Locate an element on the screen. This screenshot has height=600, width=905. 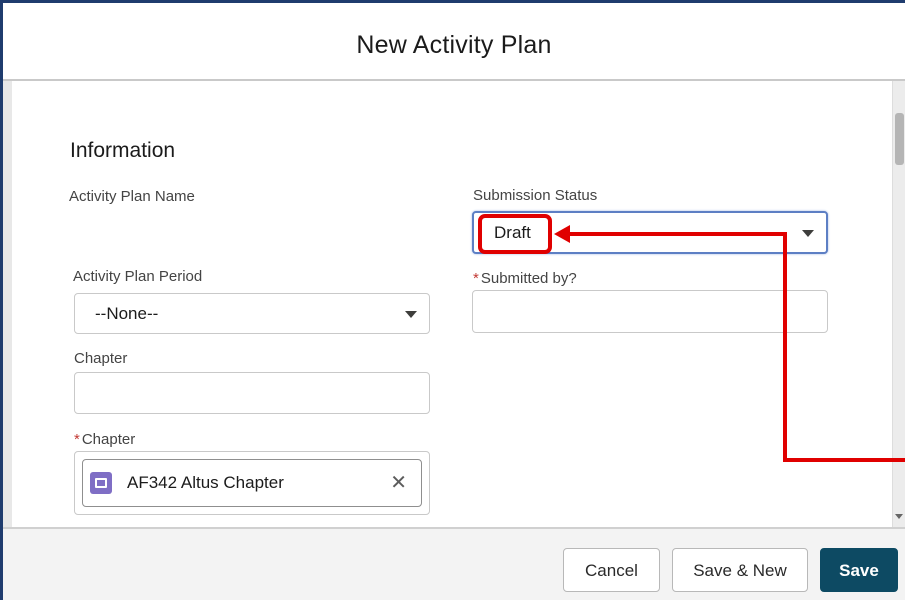
annotation-arrow-line is located at coordinates (735, 347).